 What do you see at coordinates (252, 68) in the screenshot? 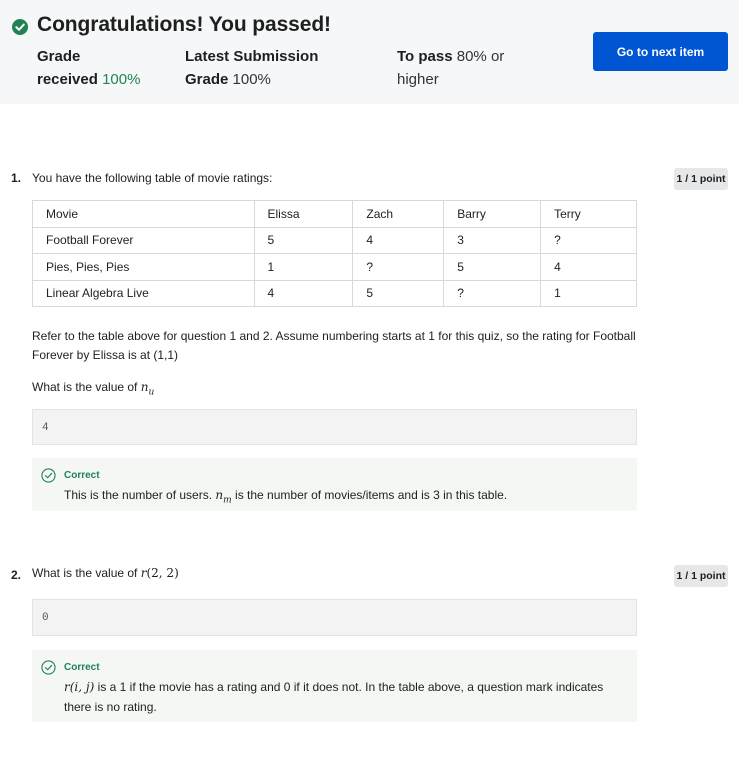
I see `latest-submission-grade: Latest Submission Grade 100%` at bounding box center [252, 68].